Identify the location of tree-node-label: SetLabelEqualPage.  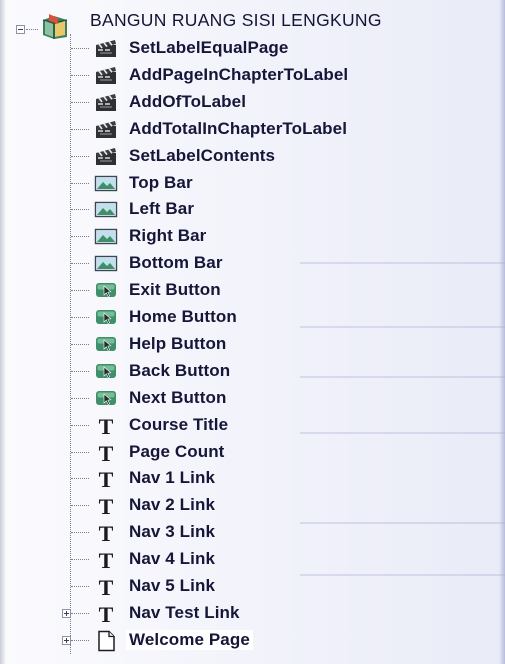
(209, 47).